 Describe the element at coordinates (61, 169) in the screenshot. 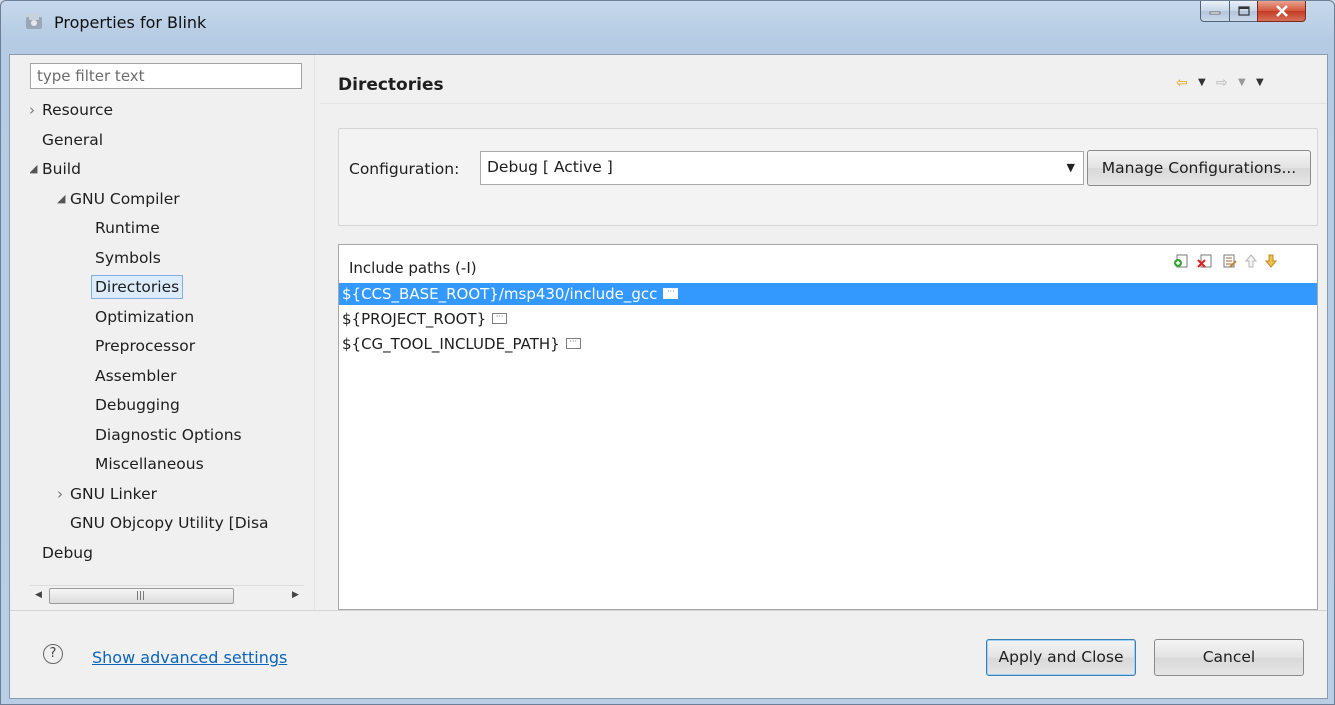

I see `tree-item-label: Build` at that location.